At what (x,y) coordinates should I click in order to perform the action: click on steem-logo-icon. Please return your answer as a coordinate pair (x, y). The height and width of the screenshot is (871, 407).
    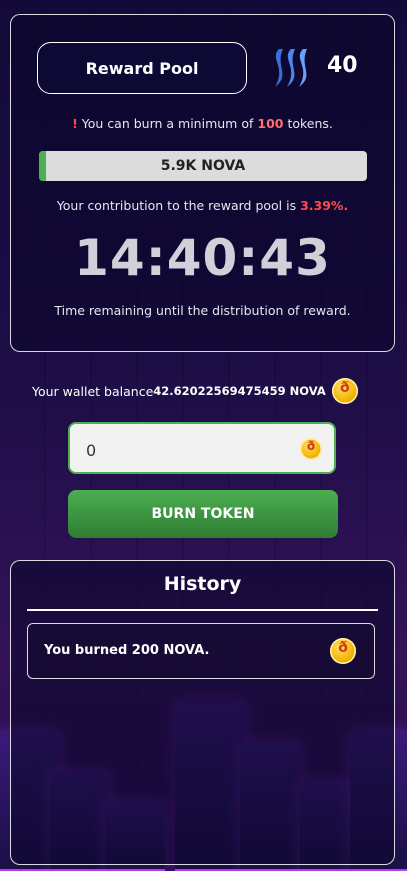
    Looking at the image, I should click on (291, 68).